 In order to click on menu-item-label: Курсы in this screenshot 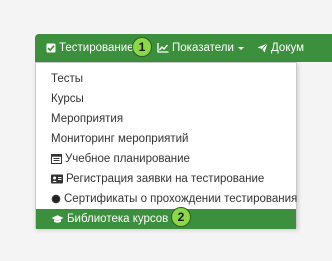, I will do `click(67, 99)`.